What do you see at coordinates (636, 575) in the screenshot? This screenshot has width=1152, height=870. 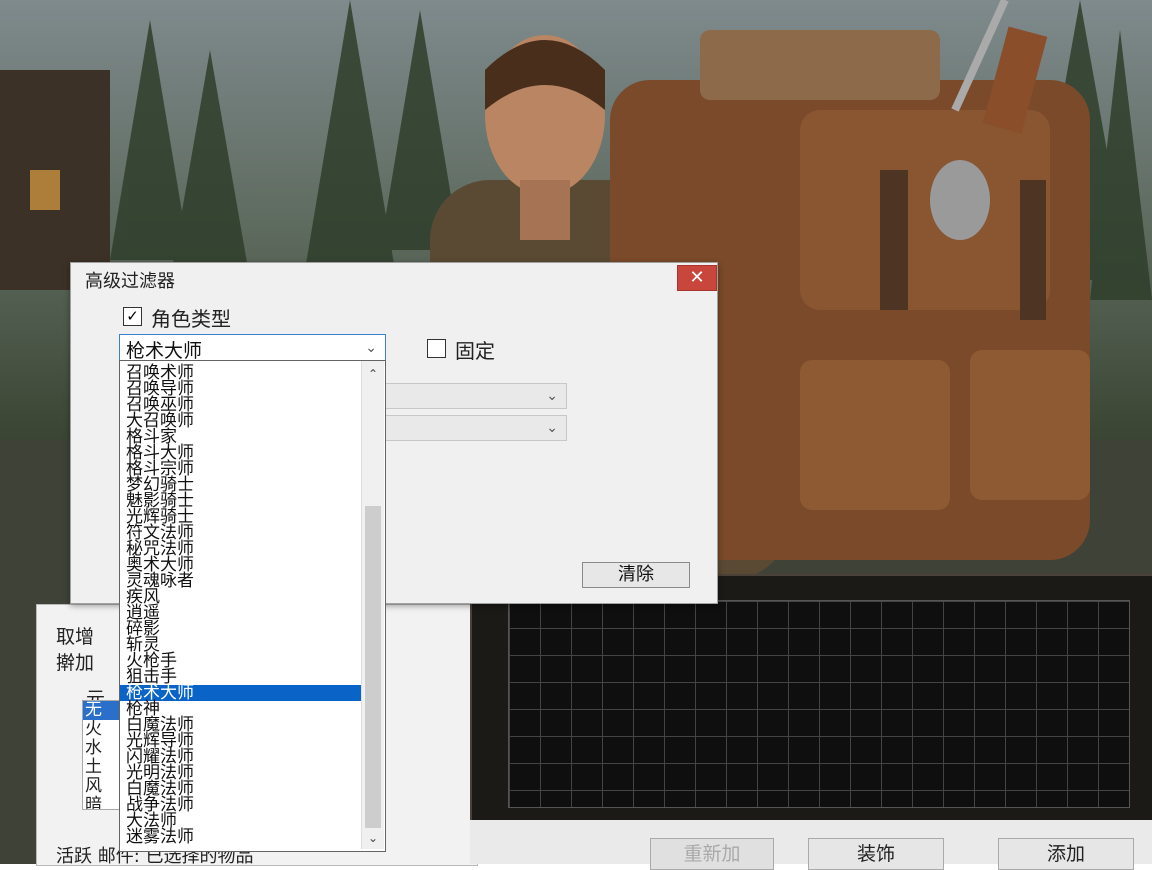 I see `clear-button: 清除` at bounding box center [636, 575].